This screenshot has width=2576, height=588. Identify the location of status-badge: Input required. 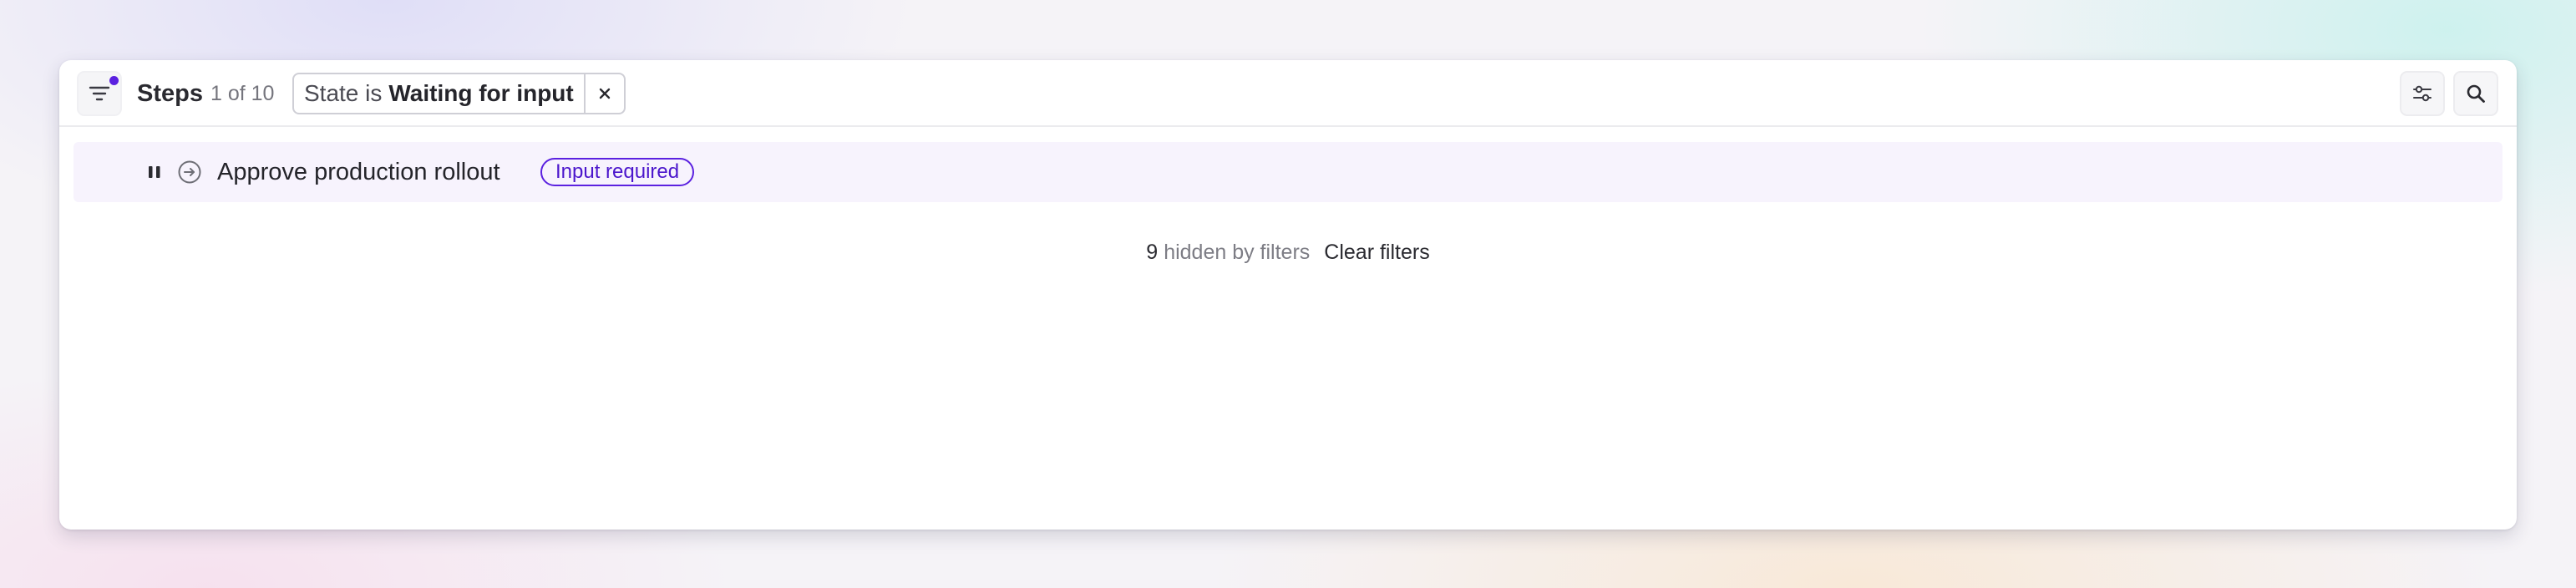
(617, 172).